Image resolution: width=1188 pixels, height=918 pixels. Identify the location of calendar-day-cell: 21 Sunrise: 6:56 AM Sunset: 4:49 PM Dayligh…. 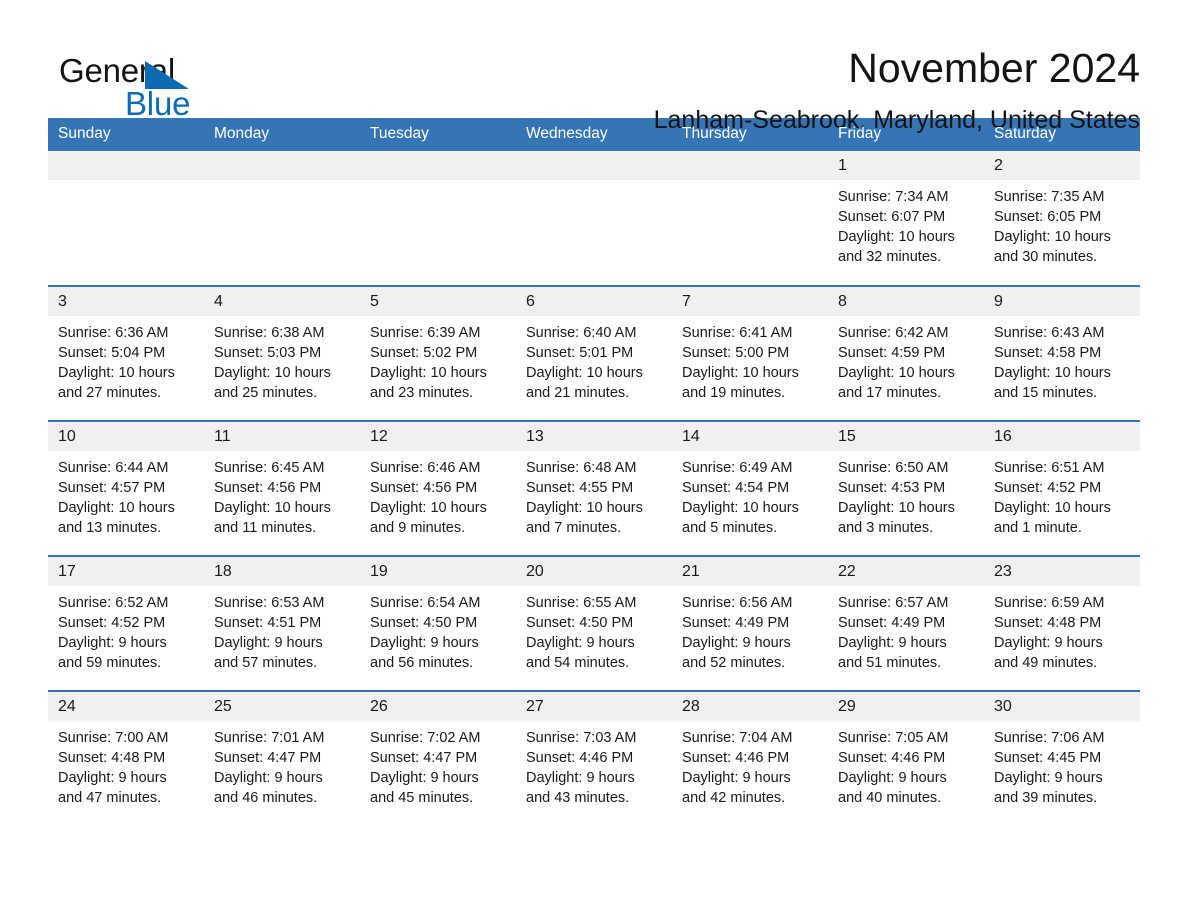
(750, 623).